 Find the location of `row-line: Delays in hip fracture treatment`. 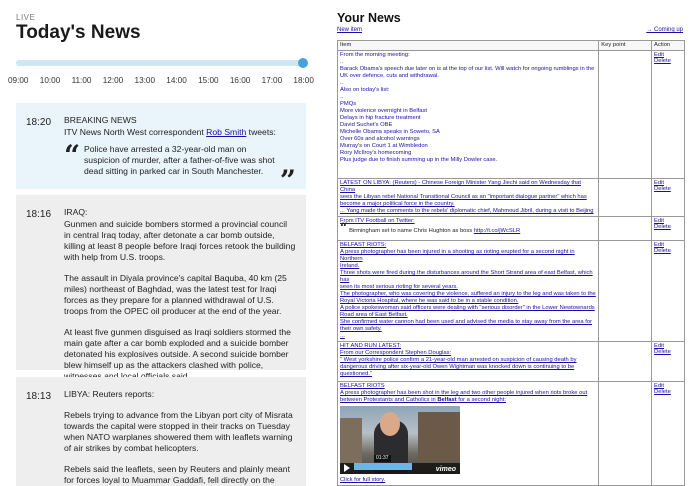

row-line: Delays in hip fracture treatment is located at coordinates (380, 118).